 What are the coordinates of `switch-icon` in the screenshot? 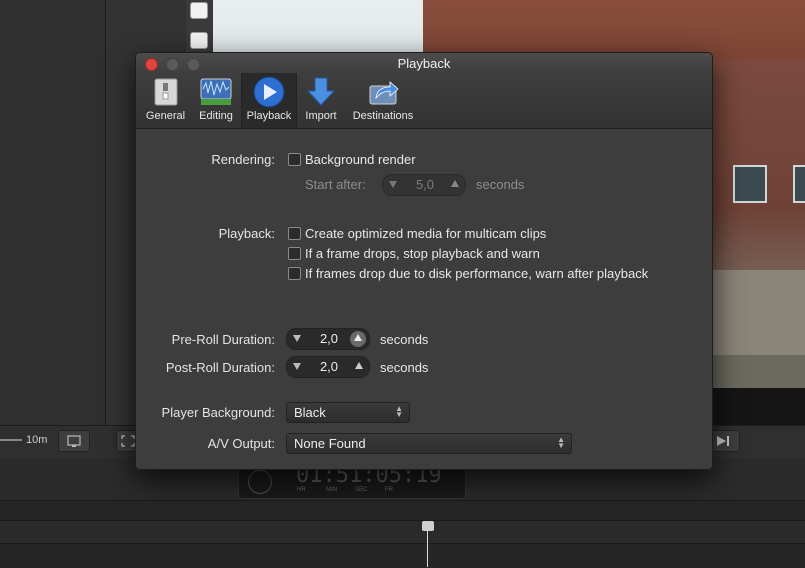 It's located at (166, 92).